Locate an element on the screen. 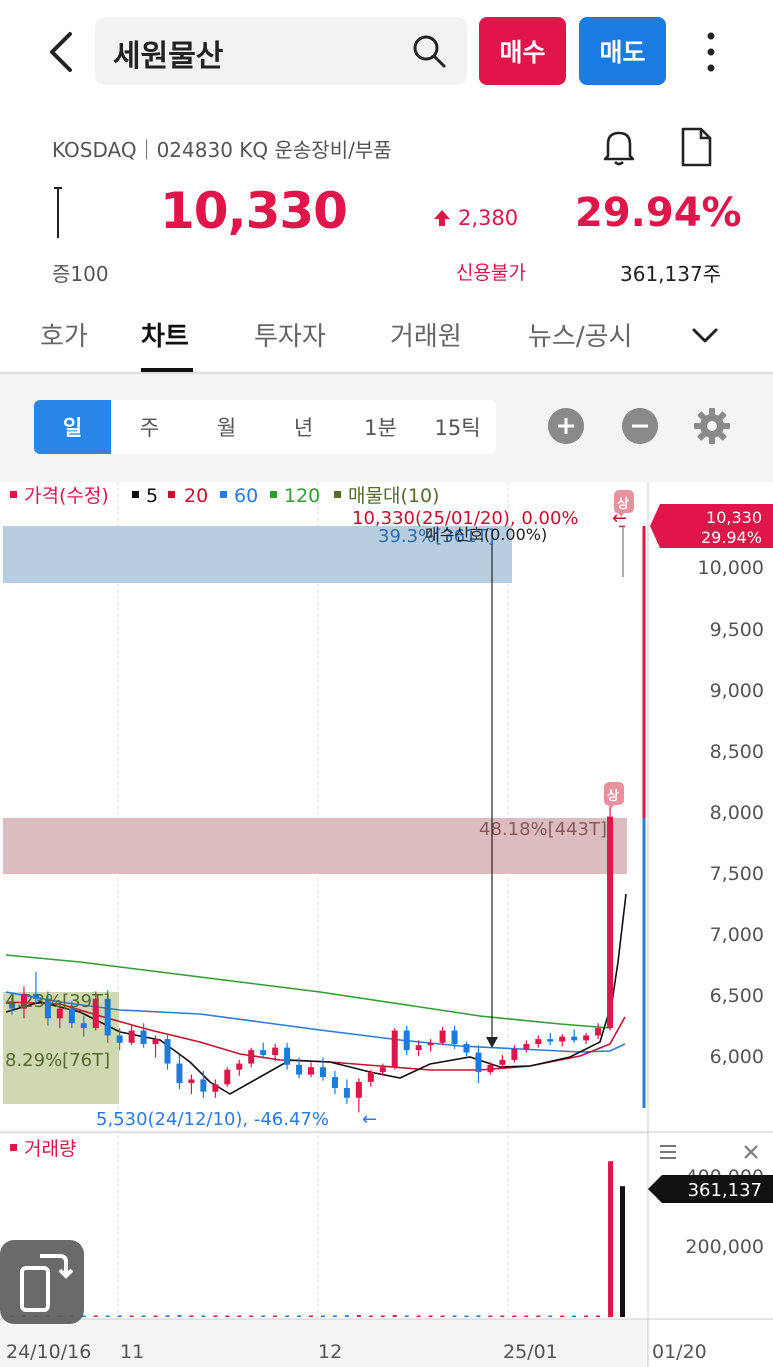 This screenshot has width=773, height=1367. legend-ma60-swatch is located at coordinates (223, 494).